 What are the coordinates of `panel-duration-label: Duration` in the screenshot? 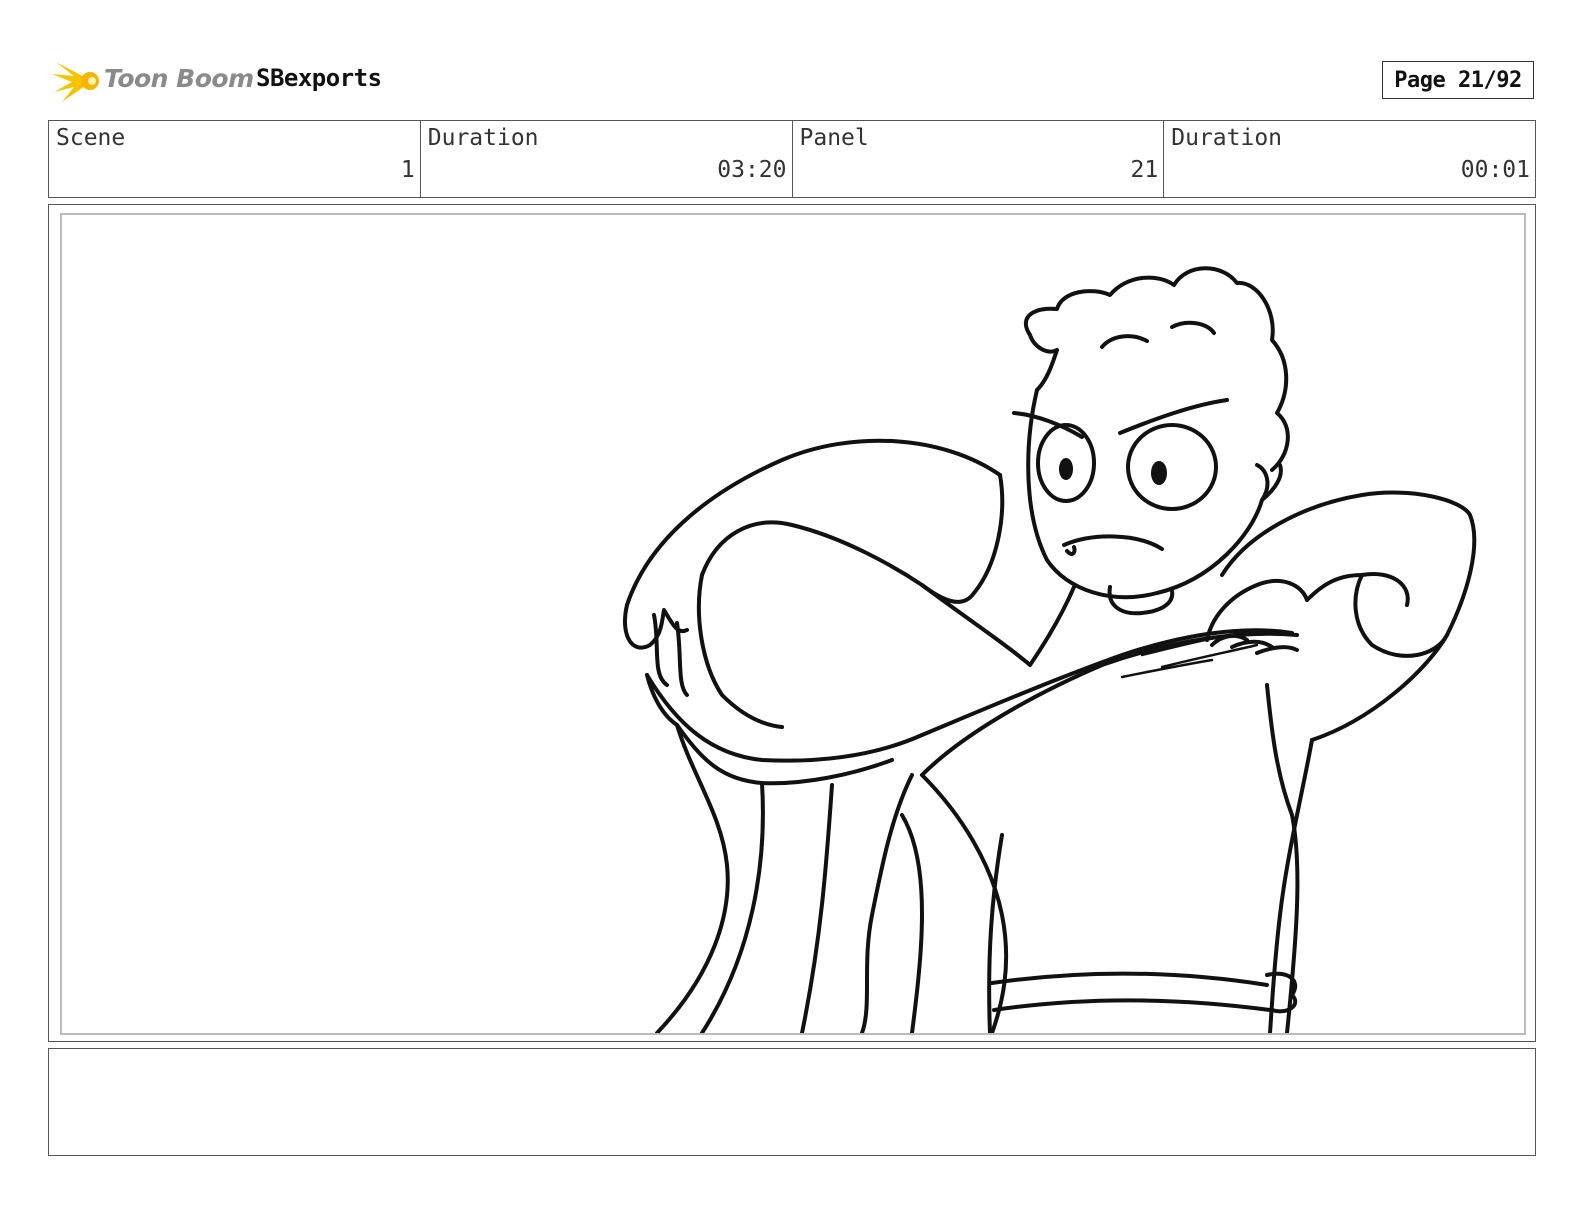 It's located at (1227, 138).